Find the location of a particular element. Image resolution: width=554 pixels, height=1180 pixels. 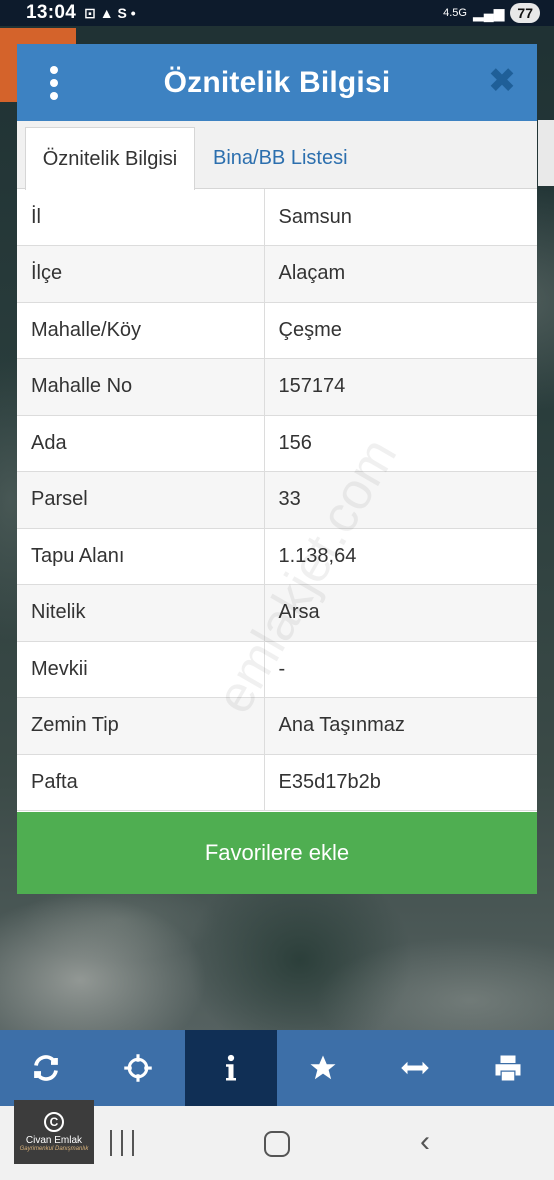

battery-level: 77 is located at coordinates (525, 13).